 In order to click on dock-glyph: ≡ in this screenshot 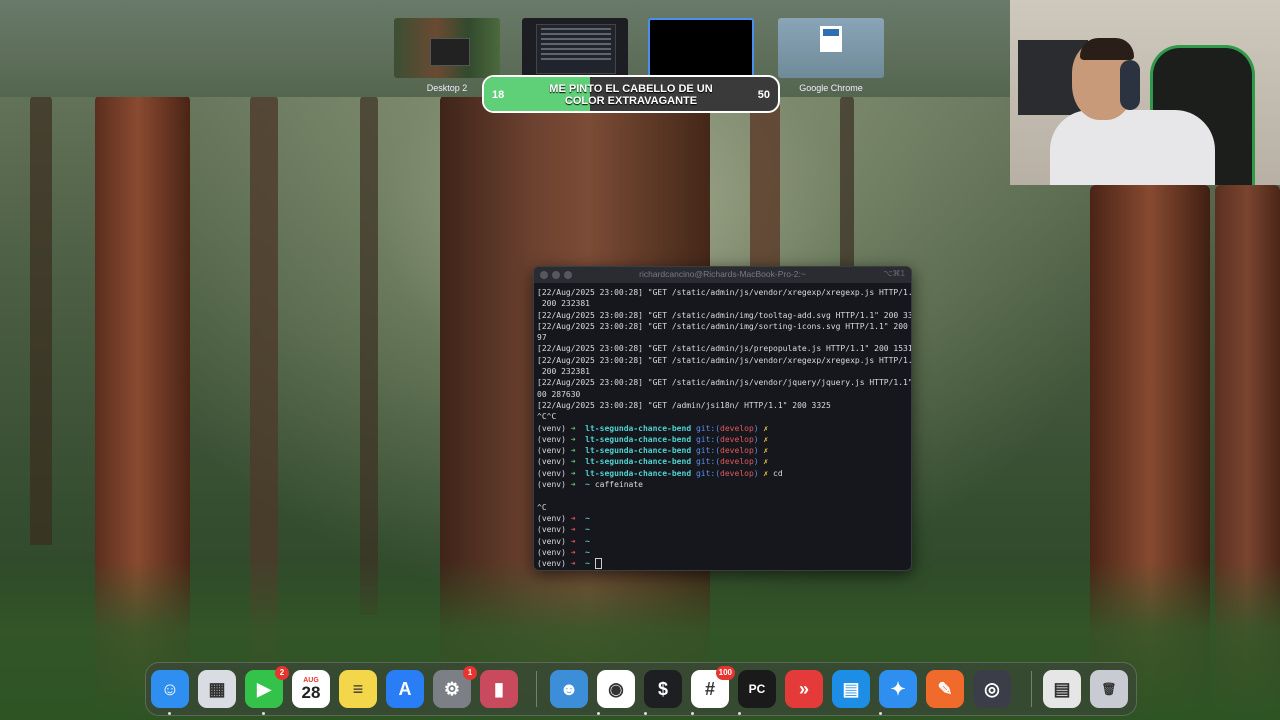, I will do `click(358, 688)`.